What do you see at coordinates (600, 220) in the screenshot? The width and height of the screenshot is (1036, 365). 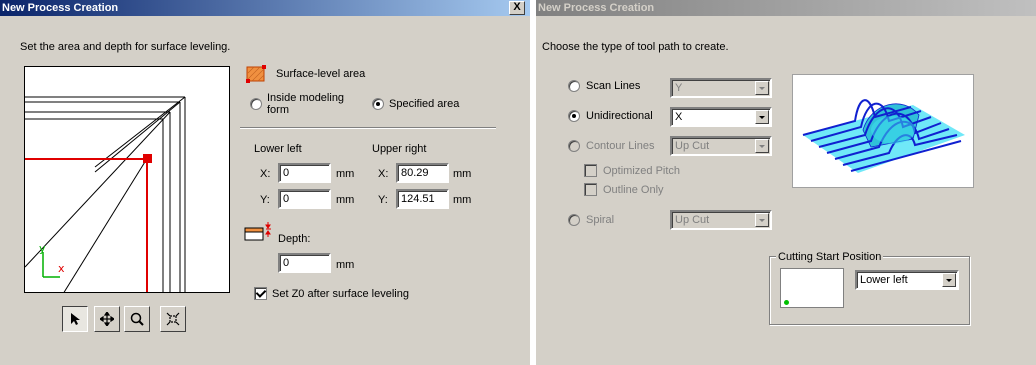 I see `spiral-label: Spiral` at bounding box center [600, 220].